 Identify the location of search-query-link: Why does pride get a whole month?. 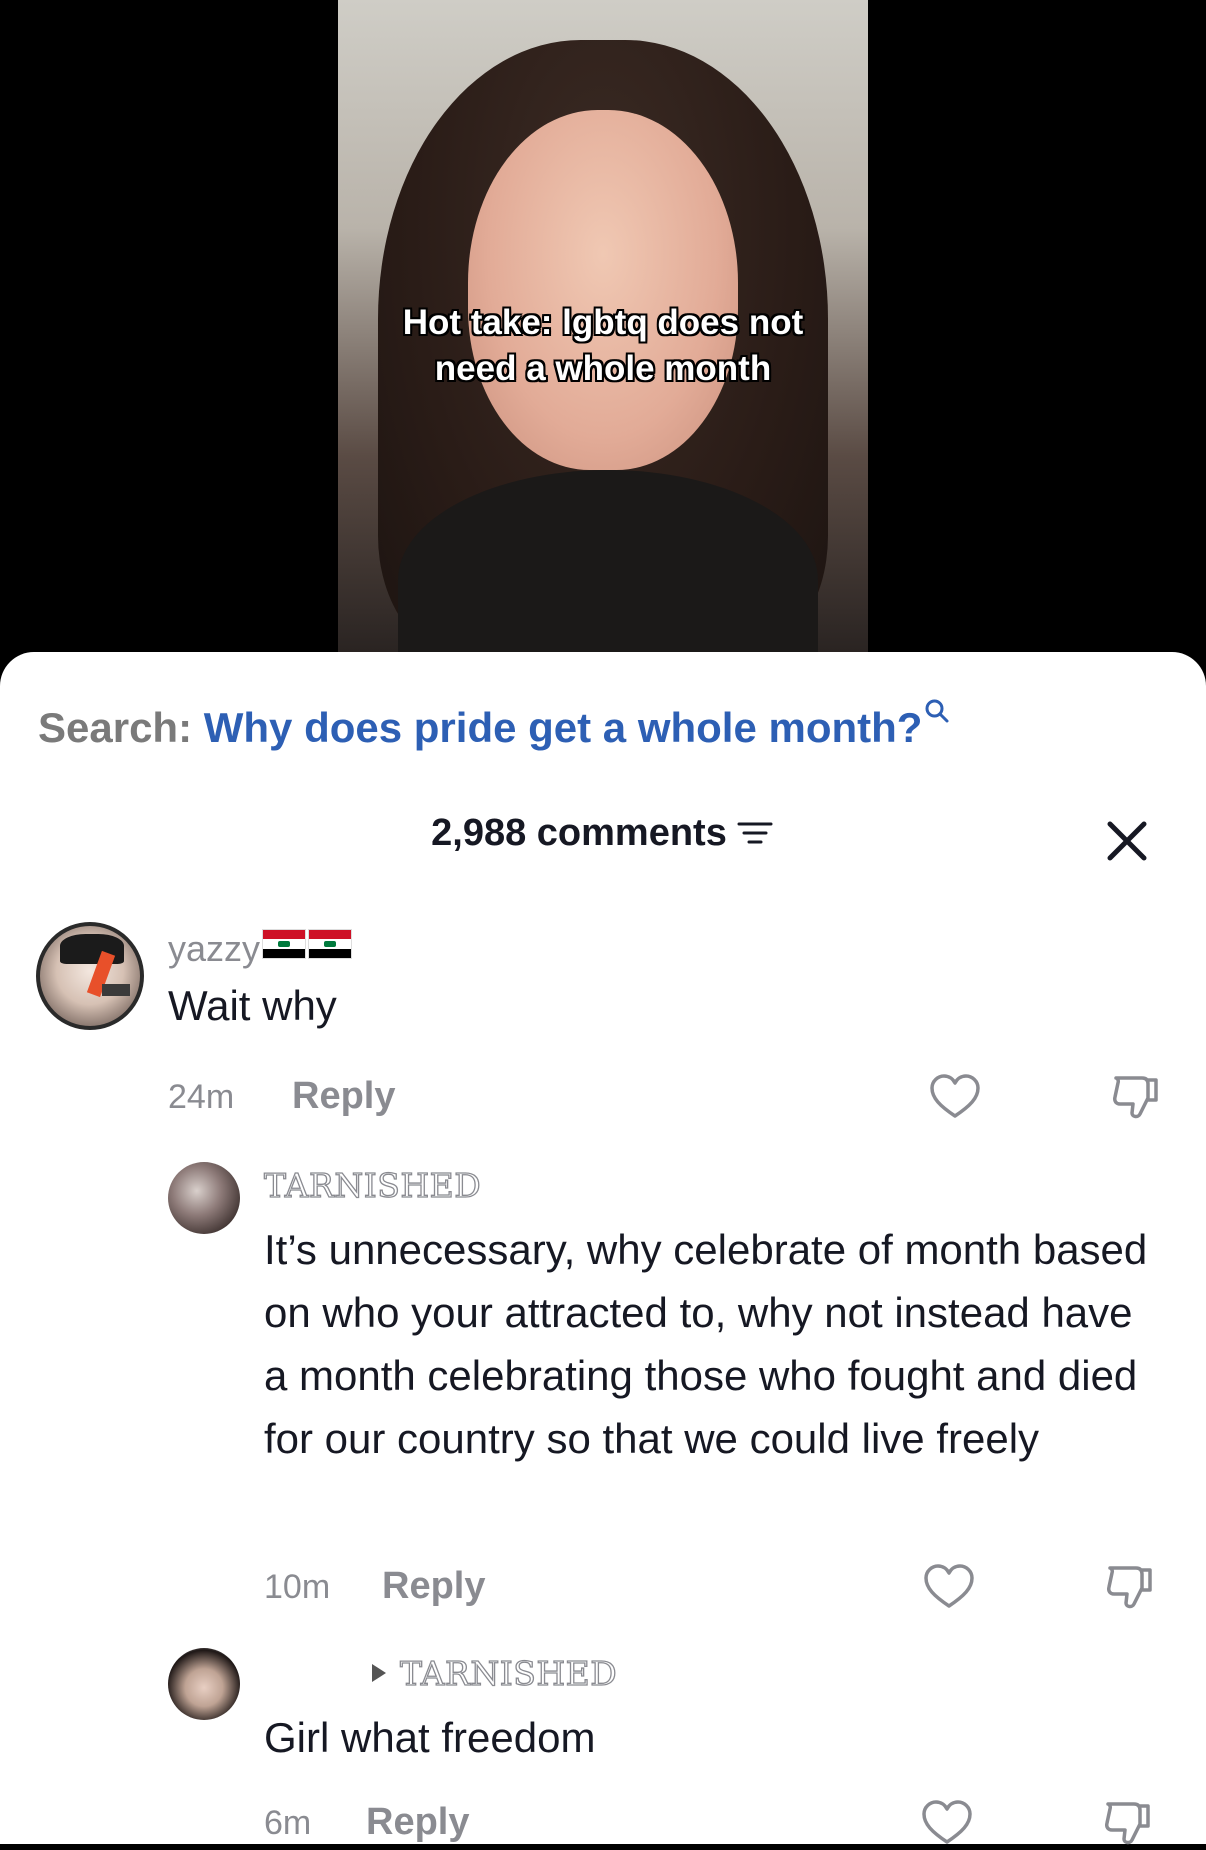
(563, 727).